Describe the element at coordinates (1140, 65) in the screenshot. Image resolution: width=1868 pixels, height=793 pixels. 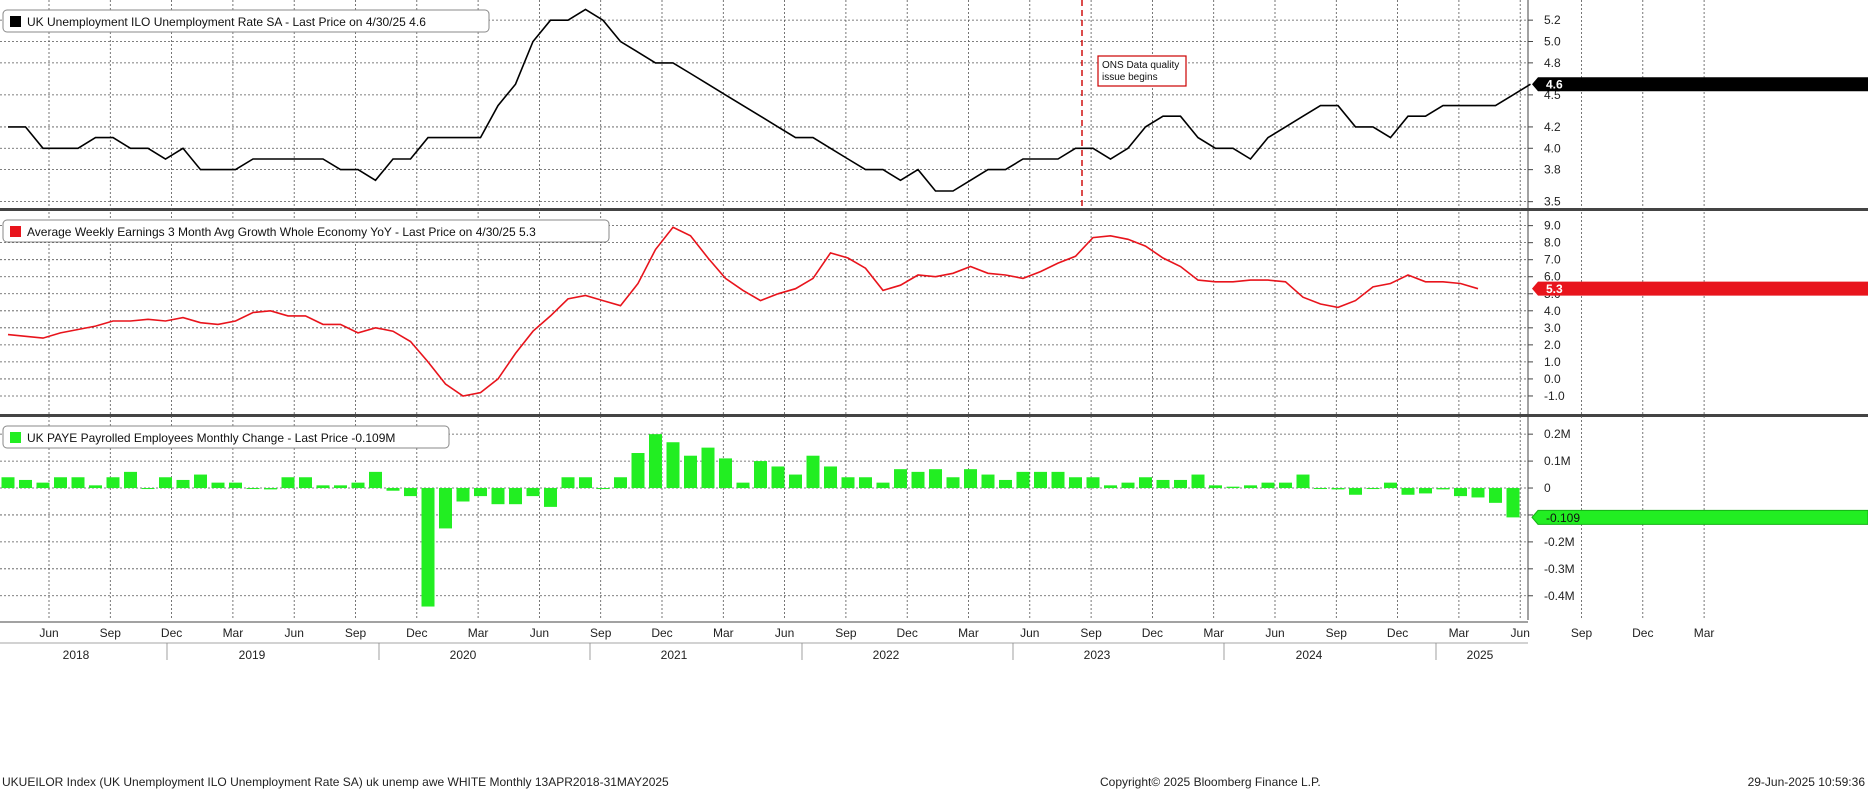
I see `annotation-text: ONS Data quality` at that location.